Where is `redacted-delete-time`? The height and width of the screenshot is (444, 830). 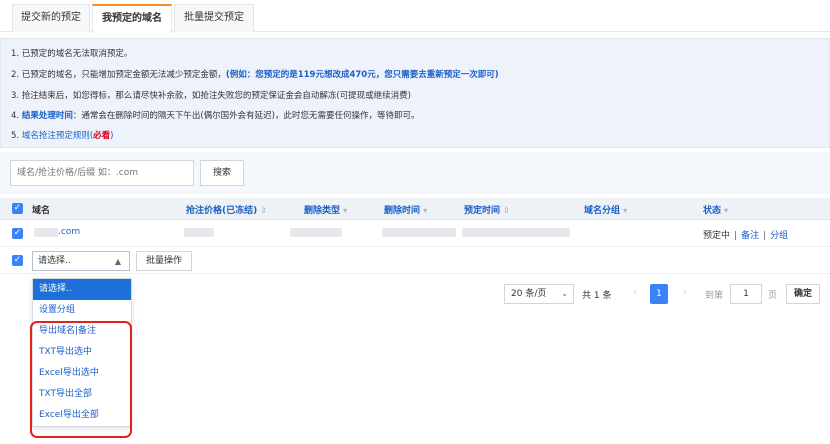
redacted-delete-time is located at coordinates (419, 232).